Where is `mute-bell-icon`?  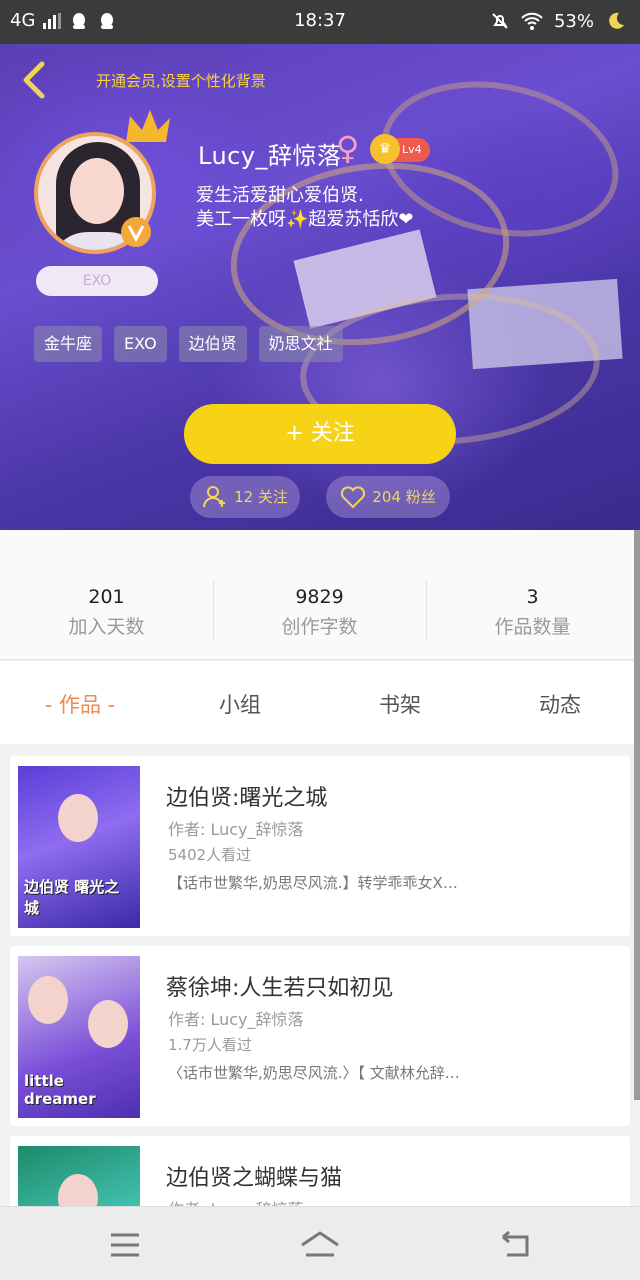 mute-bell-icon is located at coordinates (500, 21).